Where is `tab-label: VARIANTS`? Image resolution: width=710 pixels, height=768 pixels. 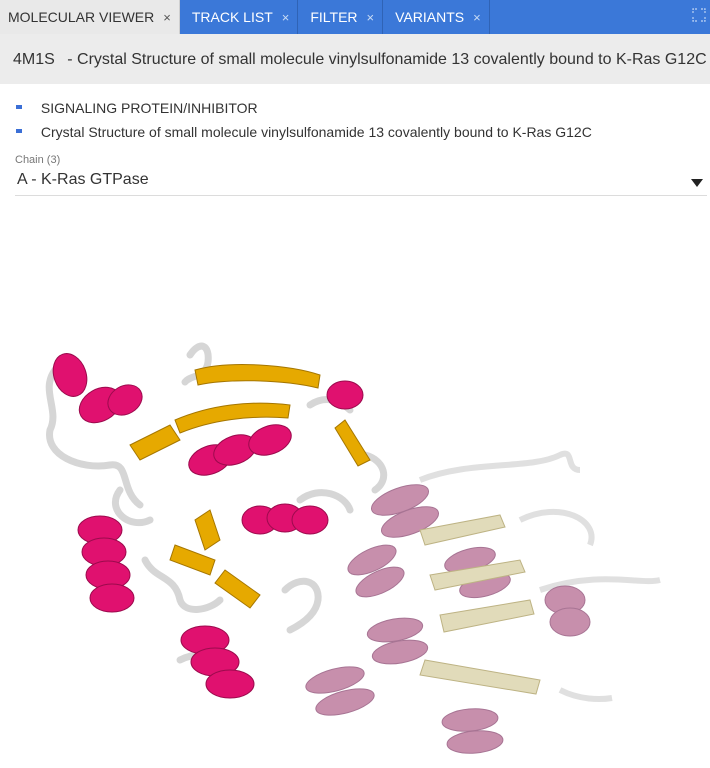 tab-label: VARIANTS is located at coordinates (430, 17).